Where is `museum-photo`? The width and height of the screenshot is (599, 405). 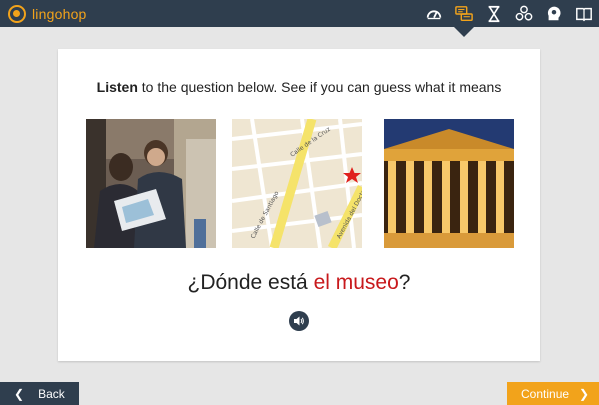 museum-photo is located at coordinates (449, 183).